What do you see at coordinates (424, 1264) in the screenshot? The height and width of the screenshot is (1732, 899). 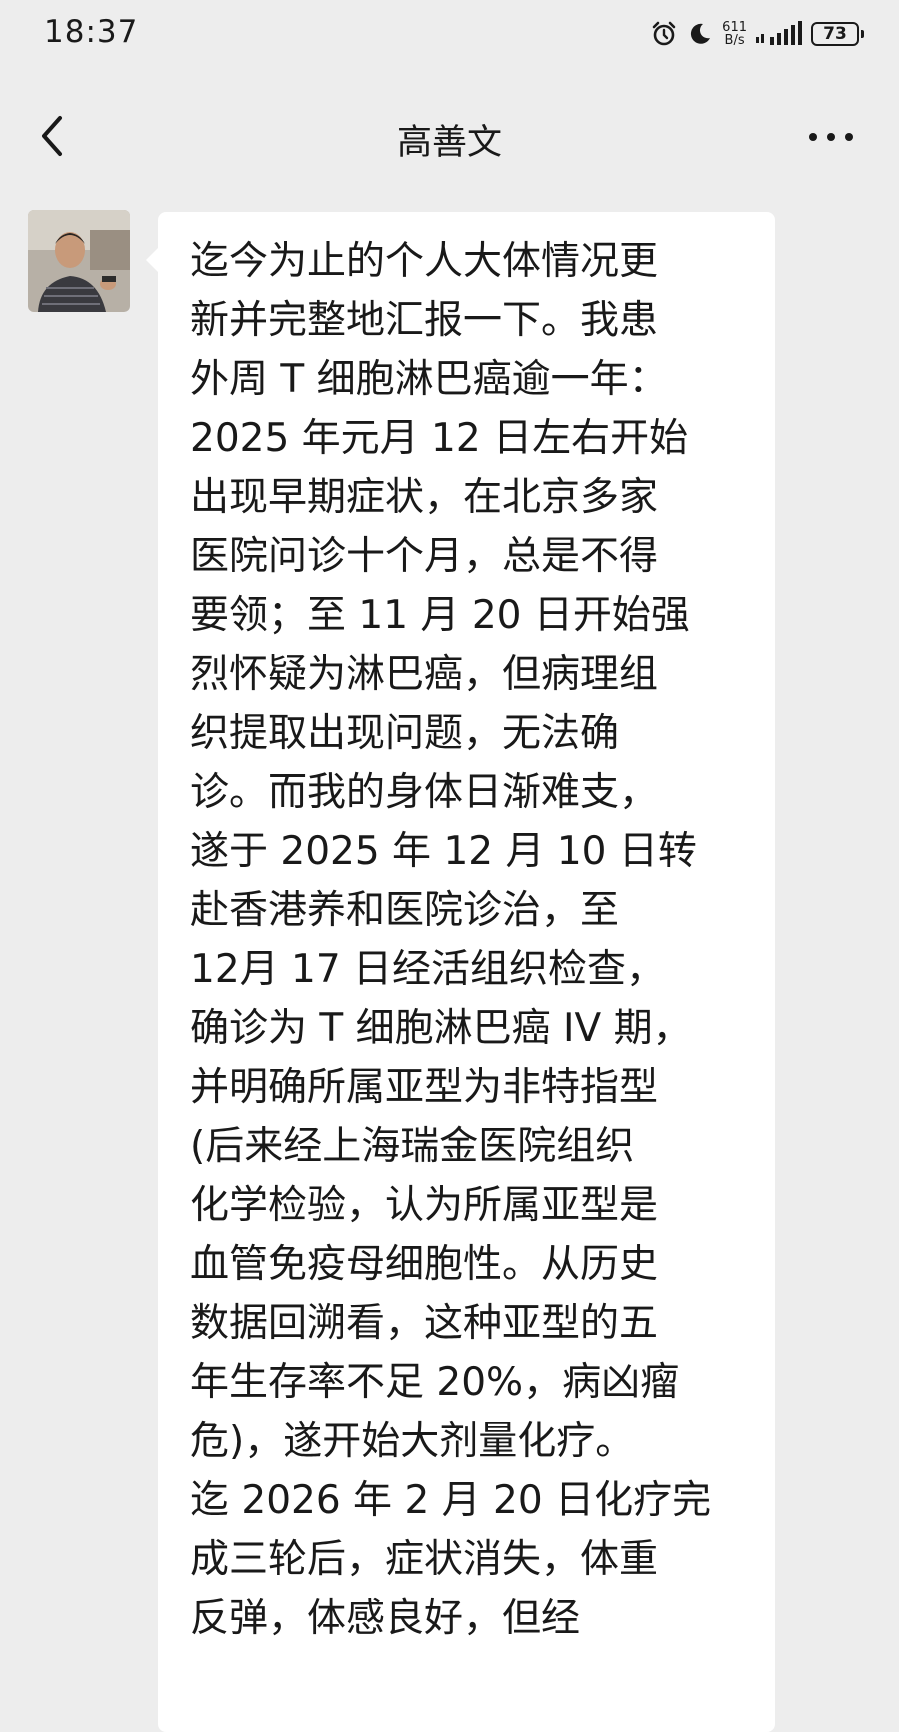 I see `message-line: 血管免疫母细胞性。从历史` at bounding box center [424, 1264].